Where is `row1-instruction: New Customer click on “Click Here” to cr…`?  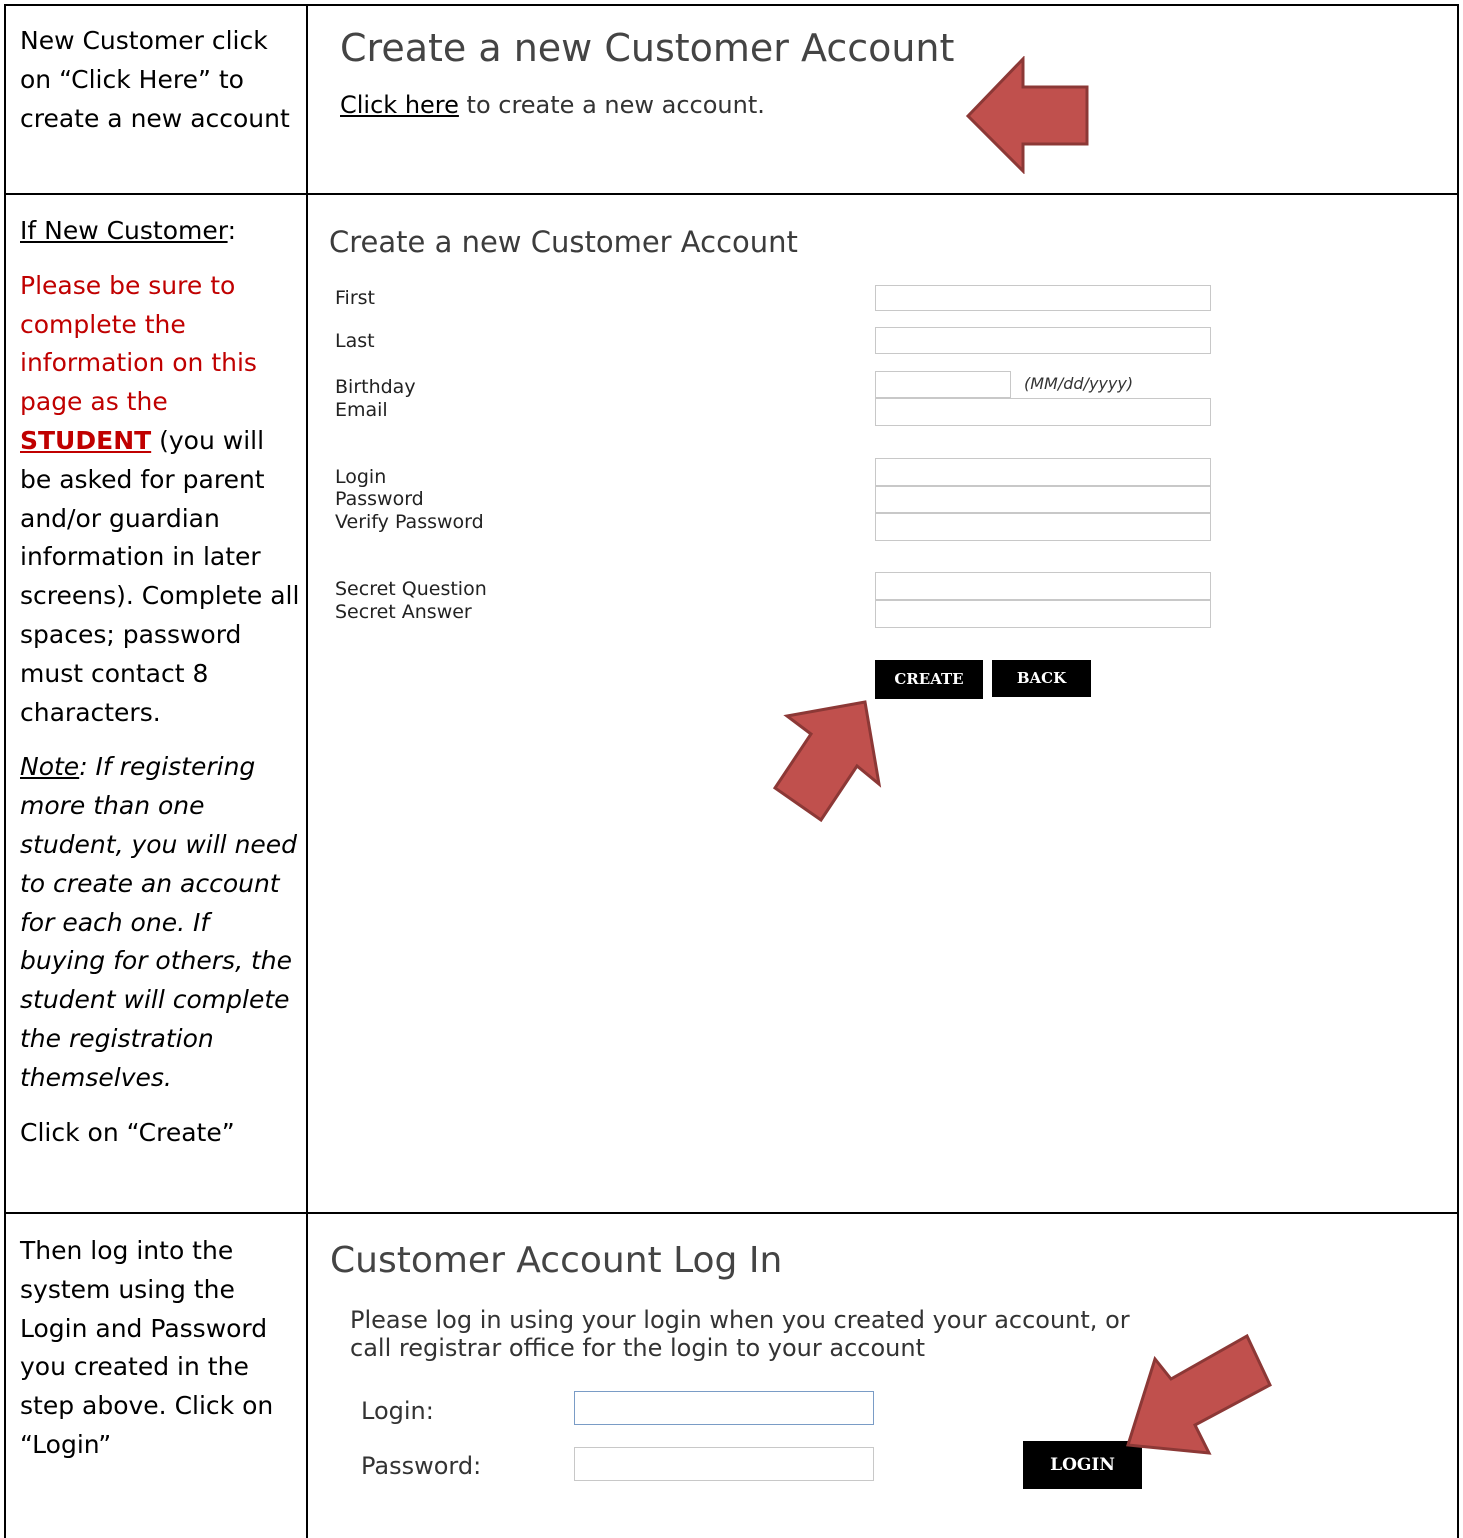
row1-instruction: New Customer click on “Click Here” to cr… is located at coordinates (160, 80).